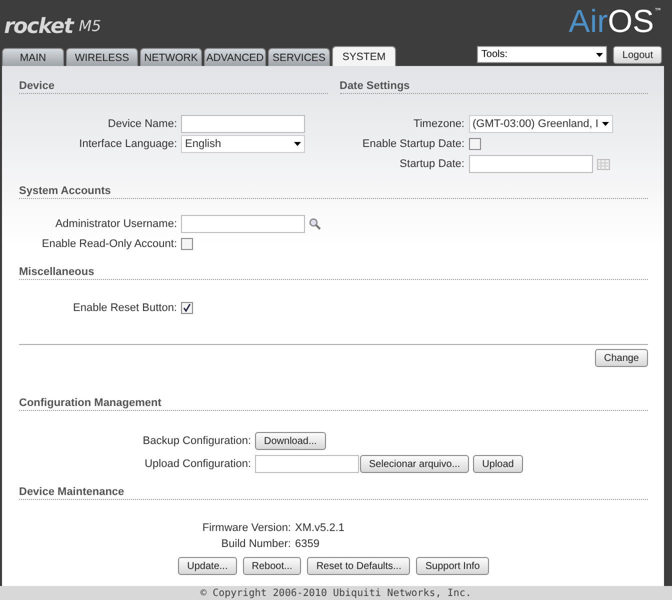  What do you see at coordinates (90, 26) in the screenshot?
I see `model-logo: M5` at bounding box center [90, 26].